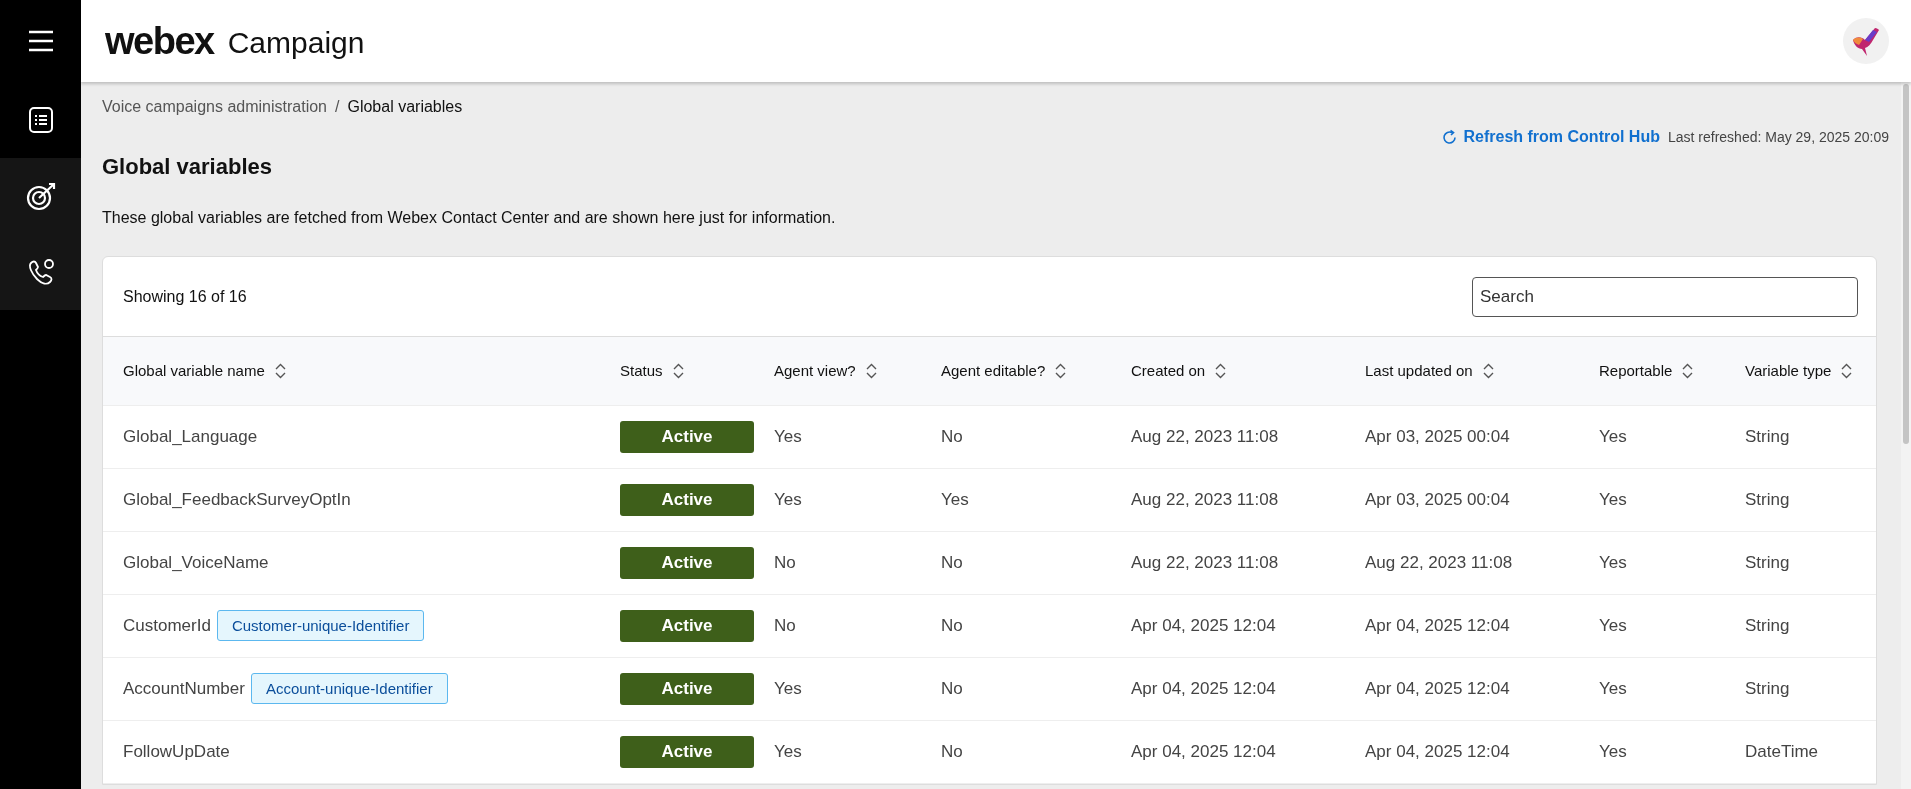  What do you see at coordinates (320, 625) in the screenshot?
I see `identifier-tag: Customer-unique-Identifier` at bounding box center [320, 625].